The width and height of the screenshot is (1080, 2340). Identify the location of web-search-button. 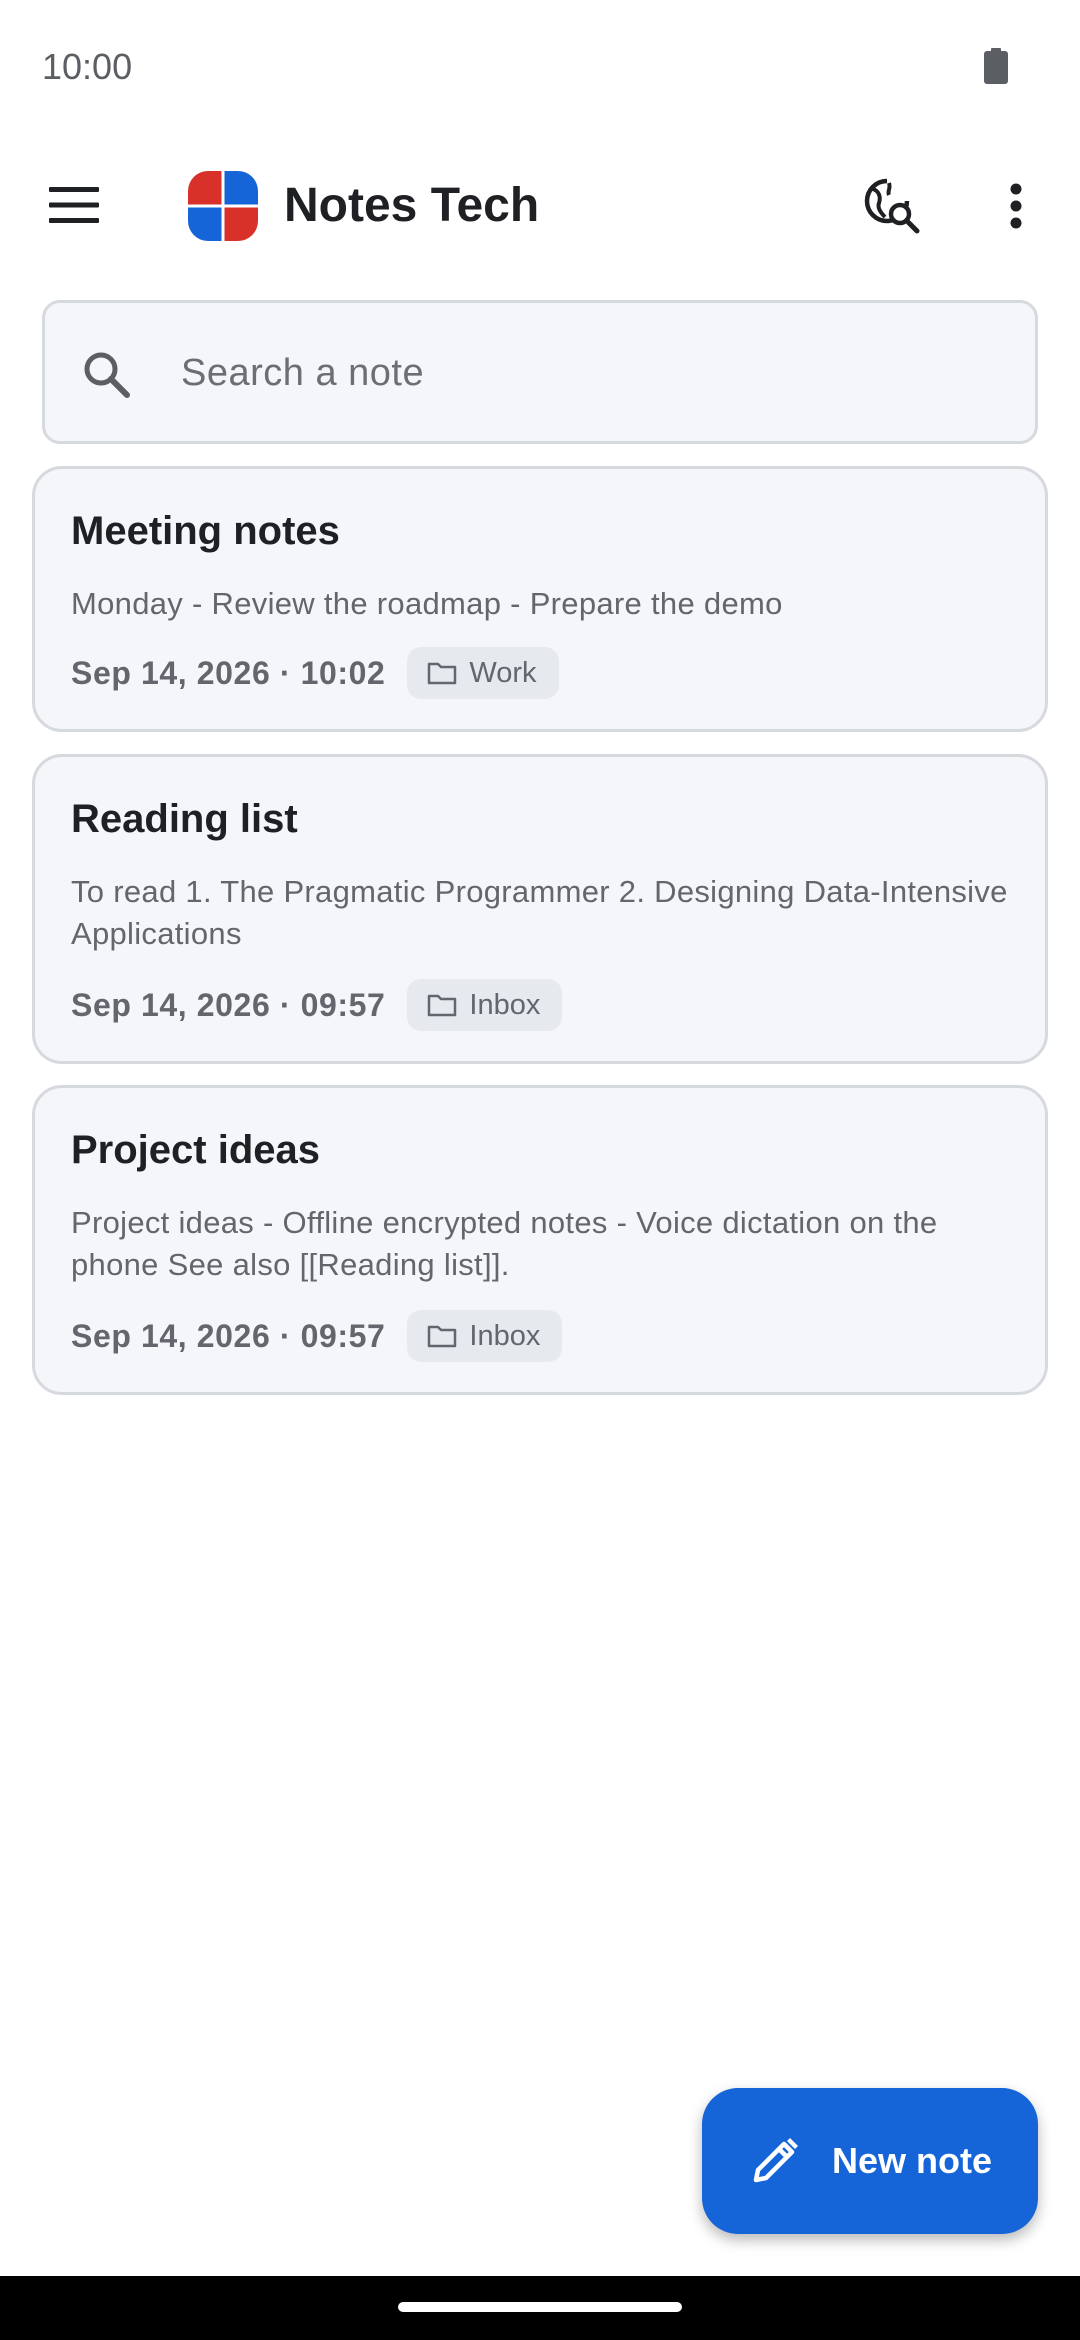
(892, 206).